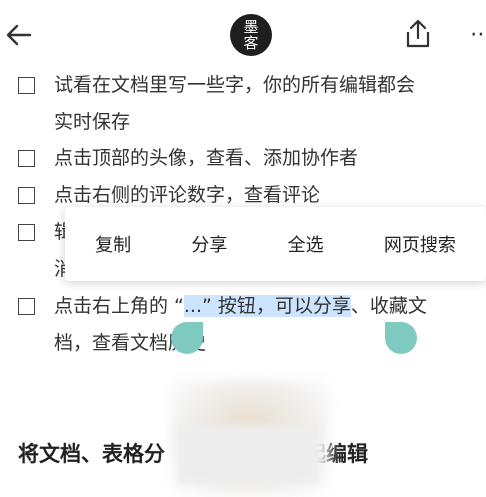  What do you see at coordinates (91, 454) in the screenshot?
I see `heading-text-left: 将文档、表格分` at bounding box center [91, 454].